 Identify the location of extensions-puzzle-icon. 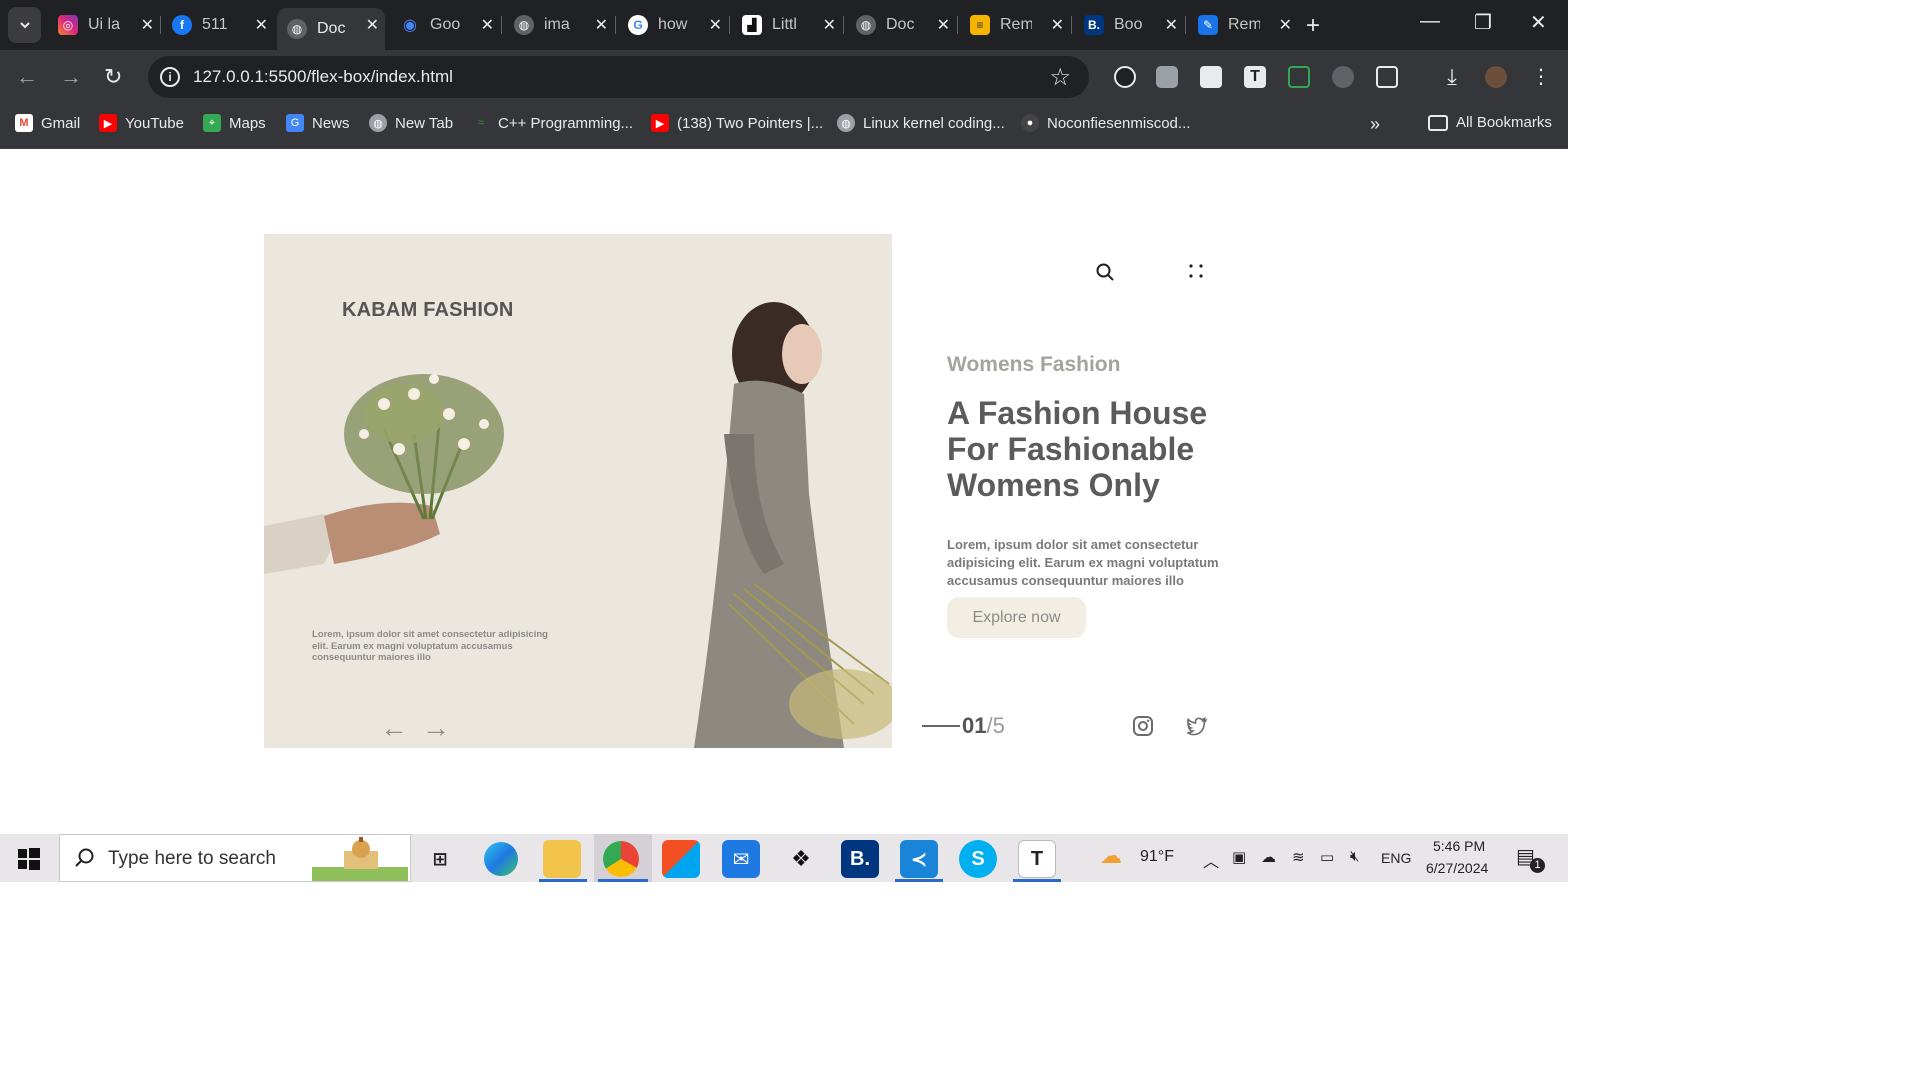
(1387, 77).